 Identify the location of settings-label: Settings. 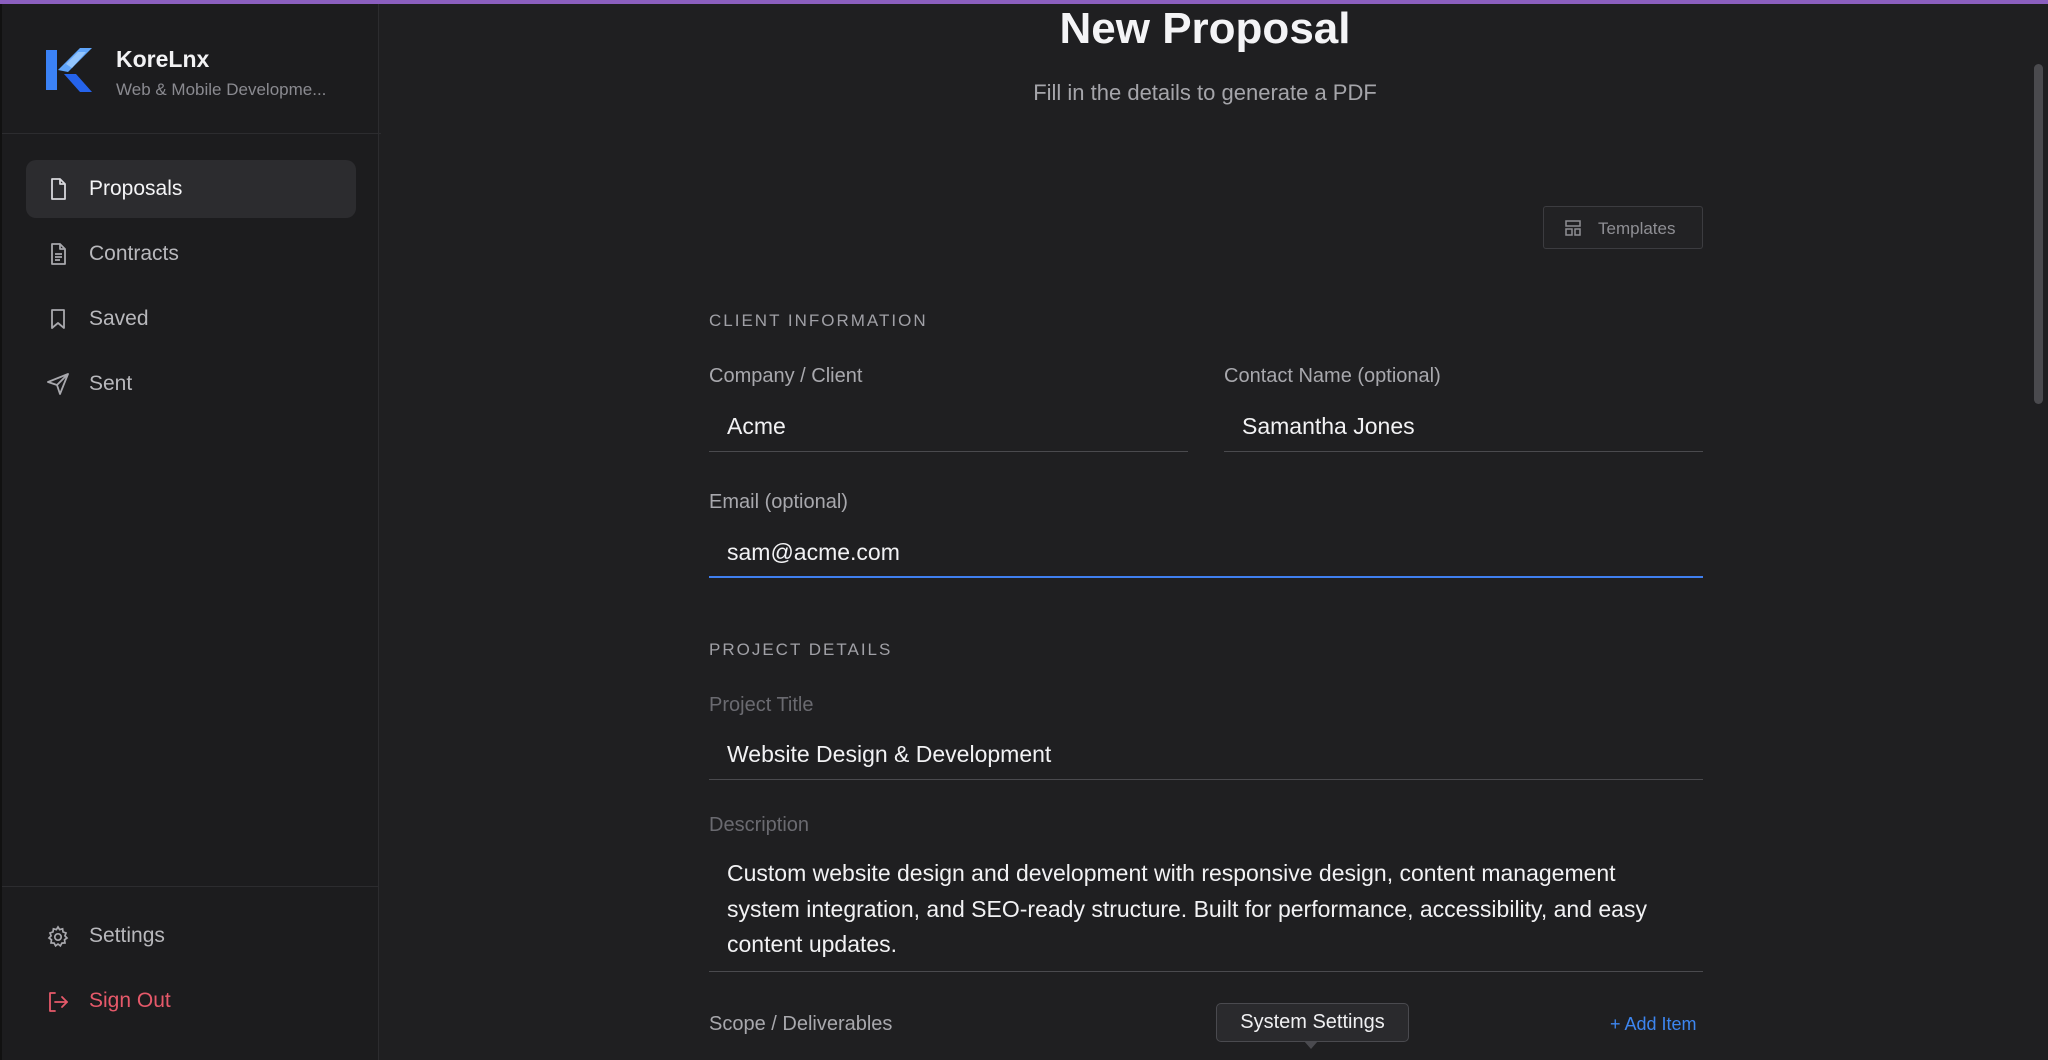
(127, 935).